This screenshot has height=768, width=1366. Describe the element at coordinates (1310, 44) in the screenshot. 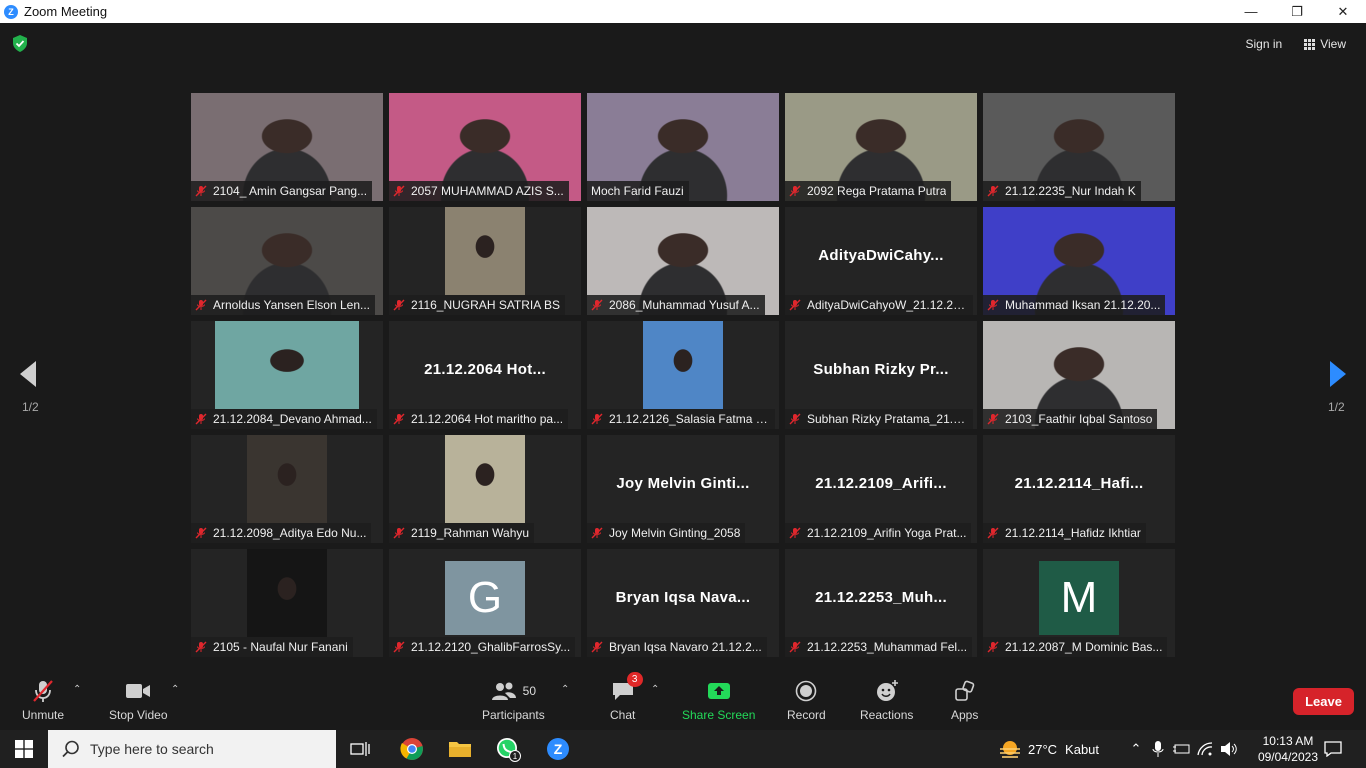

I see `grid-icon` at that location.